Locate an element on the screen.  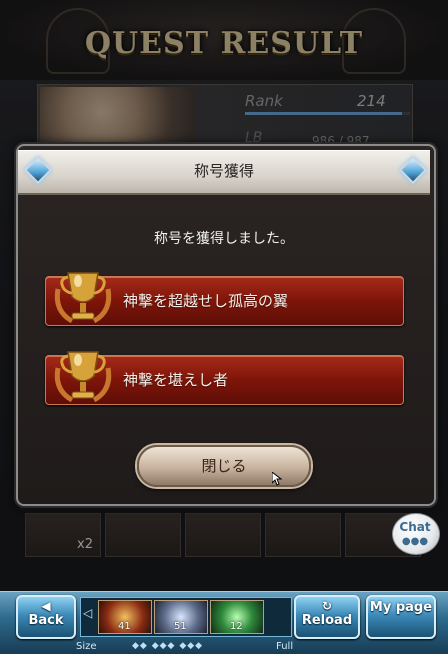
back-label: Back is located at coordinates (46, 620).